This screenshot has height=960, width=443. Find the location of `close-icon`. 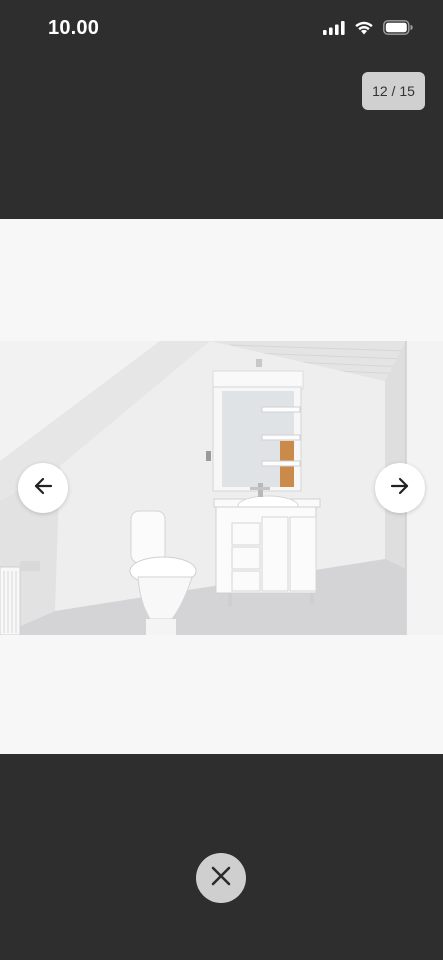

close-icon is located at coordinates (221, 878).